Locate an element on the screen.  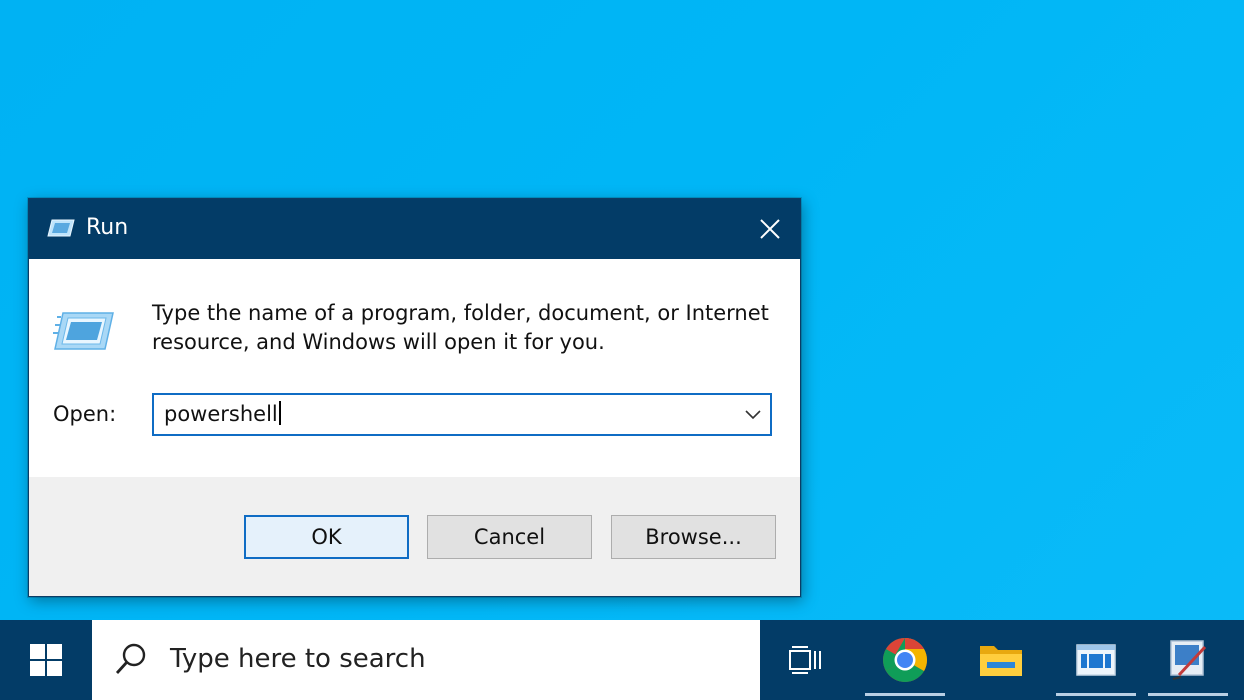
taskbar-file-explorer is located at coordinates (1001, 660).